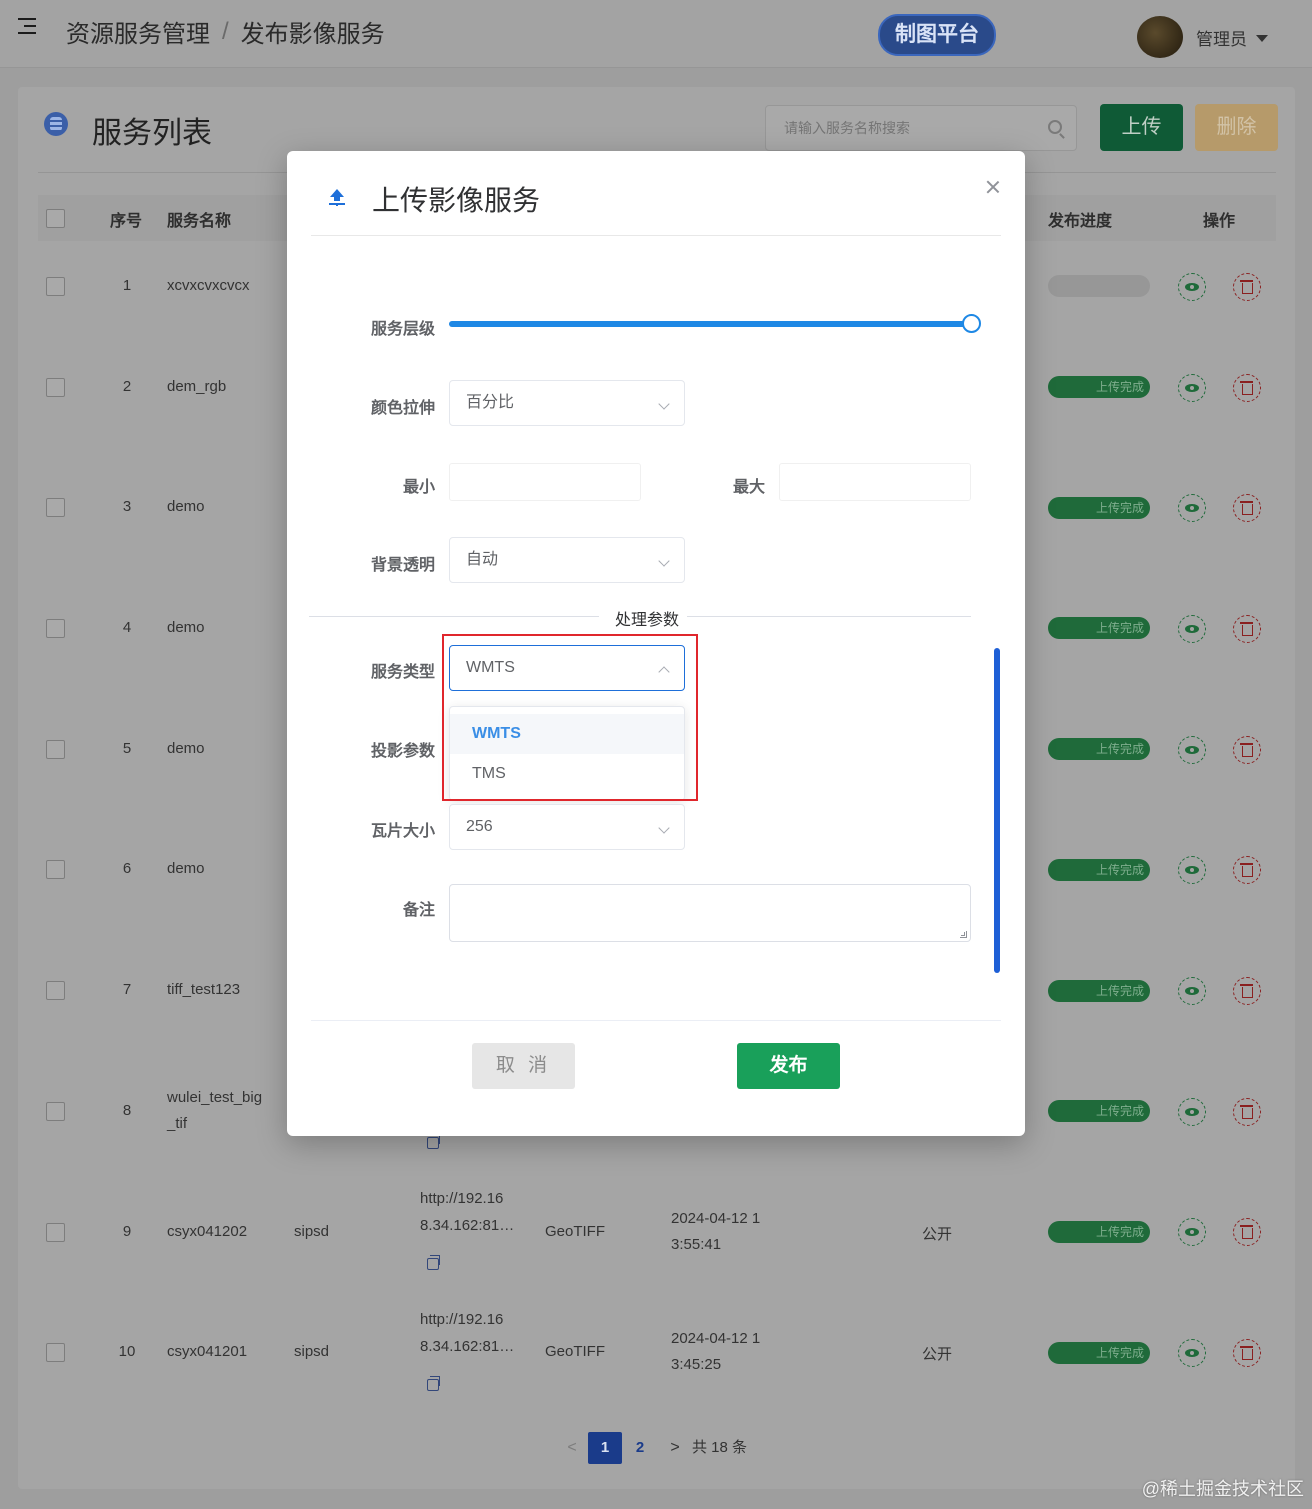 This screenshot has height=1509, width=1312. Describe the element at coordinates (1080, 221) in the screenshot. I see `column-header-progress: 发布进度` at that location.